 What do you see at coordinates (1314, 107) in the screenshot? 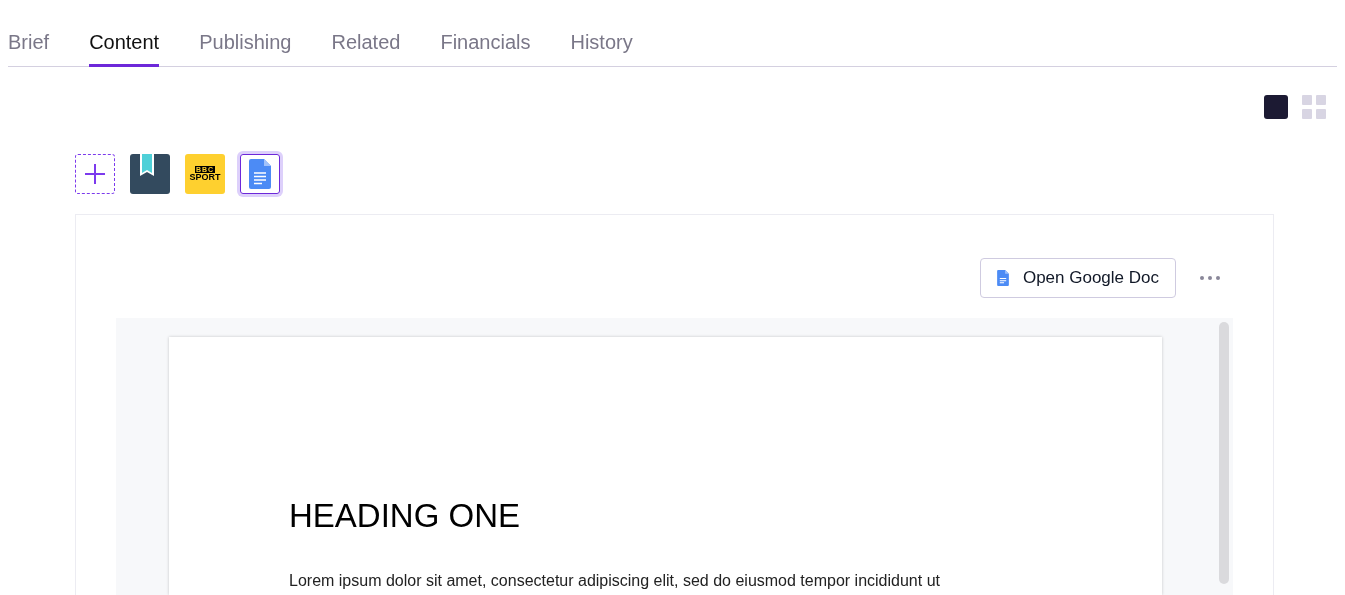
I see `grid-view-icon` at bounding box center [1314, 107].